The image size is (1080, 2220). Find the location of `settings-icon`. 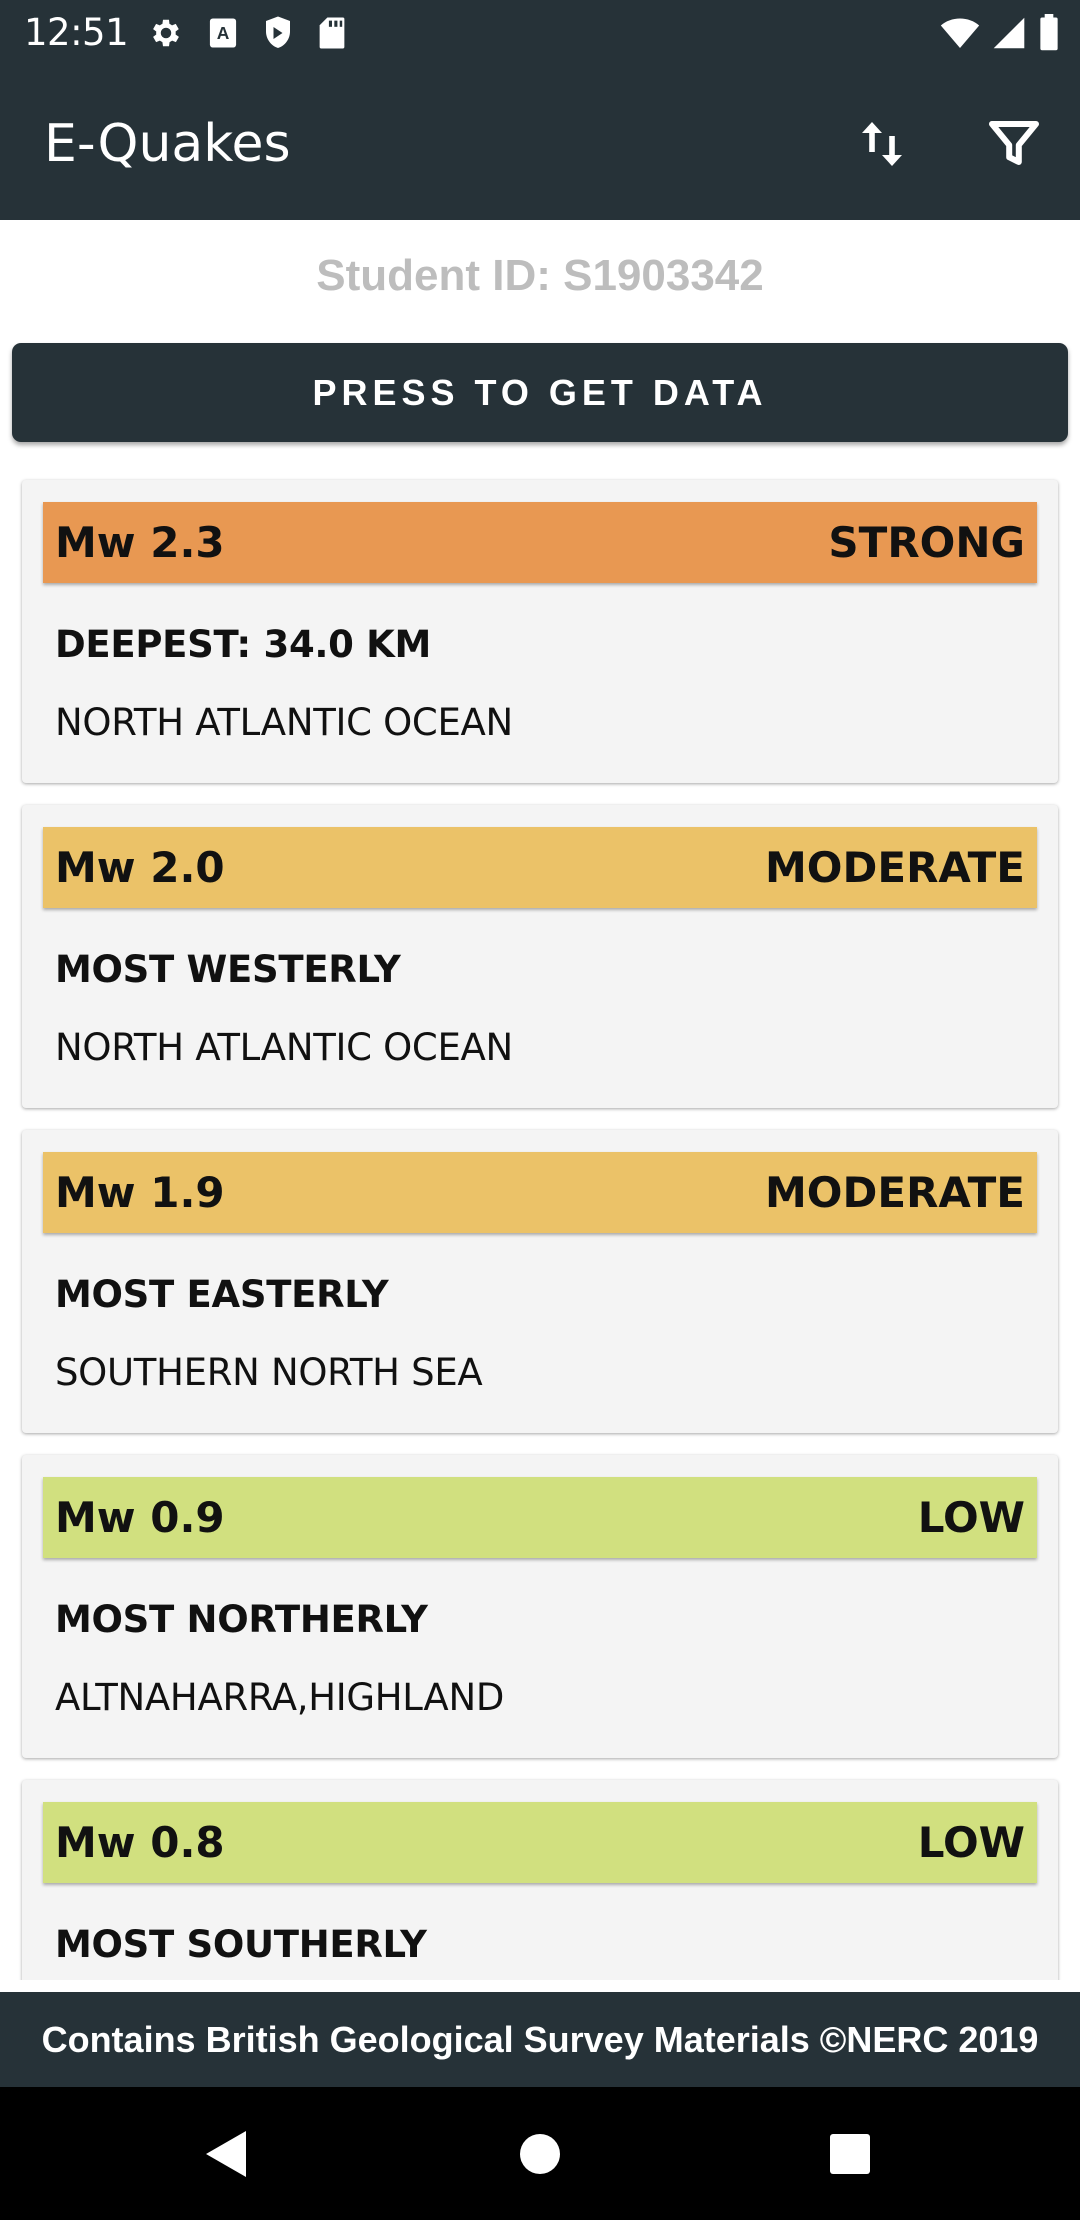

settings-icon is located at coordinates (166, 33).